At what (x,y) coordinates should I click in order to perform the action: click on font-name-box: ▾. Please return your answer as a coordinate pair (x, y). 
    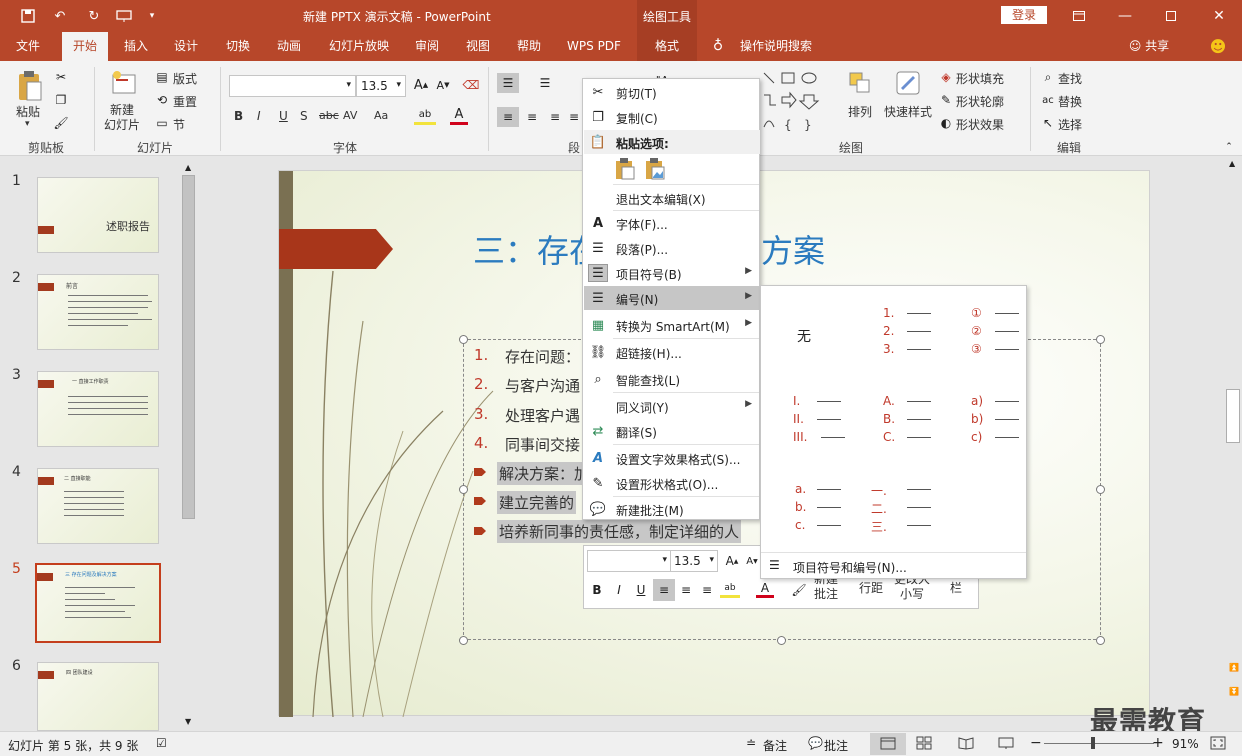
    Looking at the image, I should click on (292, 86).